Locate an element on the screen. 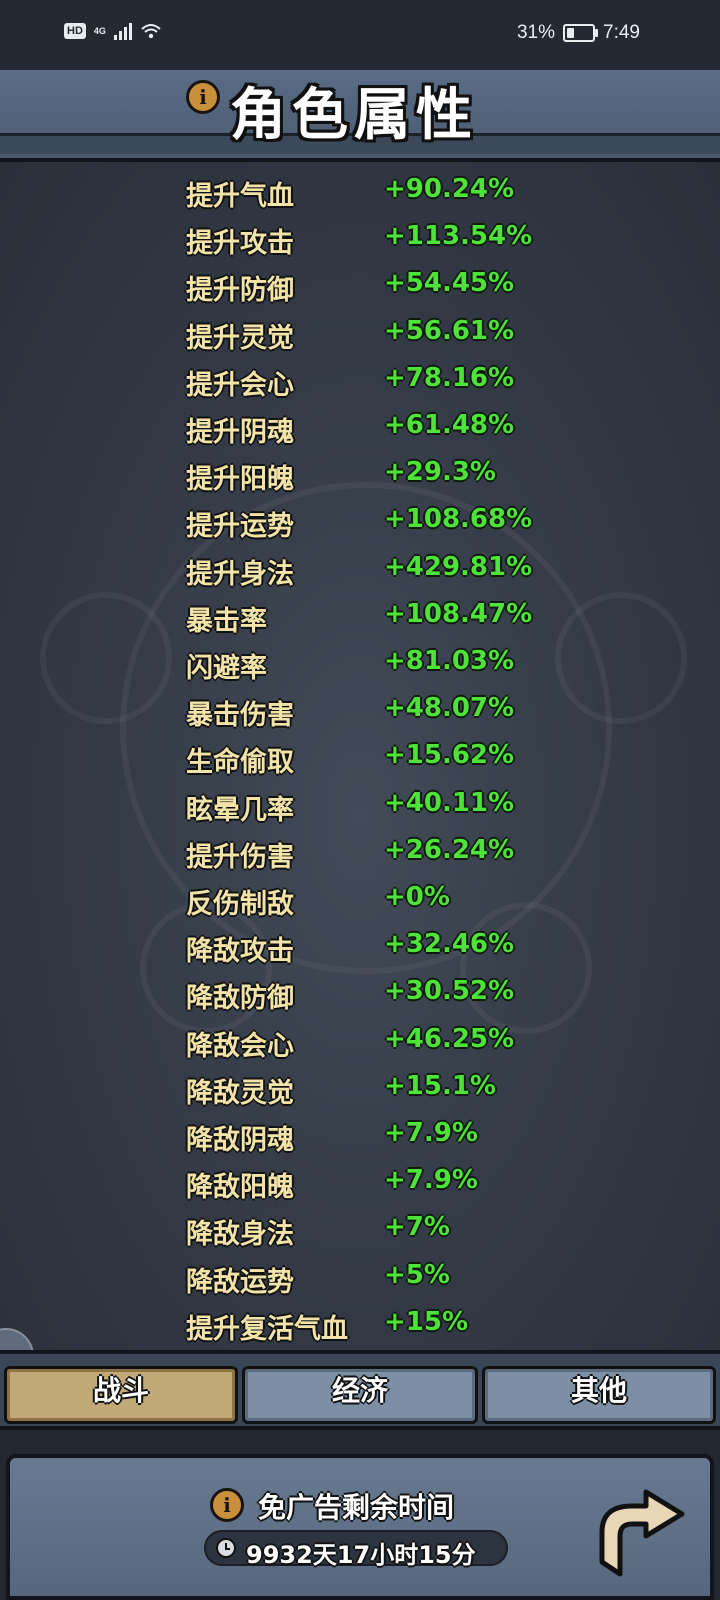 The height and width of the screenshot is (1600, 720). ad-free-timer: 9932天17小时15分 is located at coordinates (356, 1549).